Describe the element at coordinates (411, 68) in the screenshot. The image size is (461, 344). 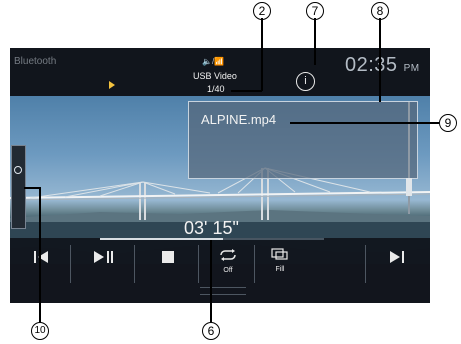
I see `clock-suffix: PM` at that location.